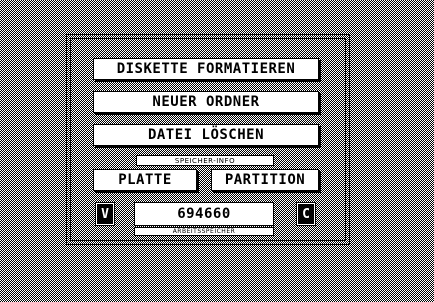 This screenshot has width=434, height=302. Describe the element at coordinates (204, 231) in the screenshot. I see `memory-label: ARBEITSSPEICHER` at that location.